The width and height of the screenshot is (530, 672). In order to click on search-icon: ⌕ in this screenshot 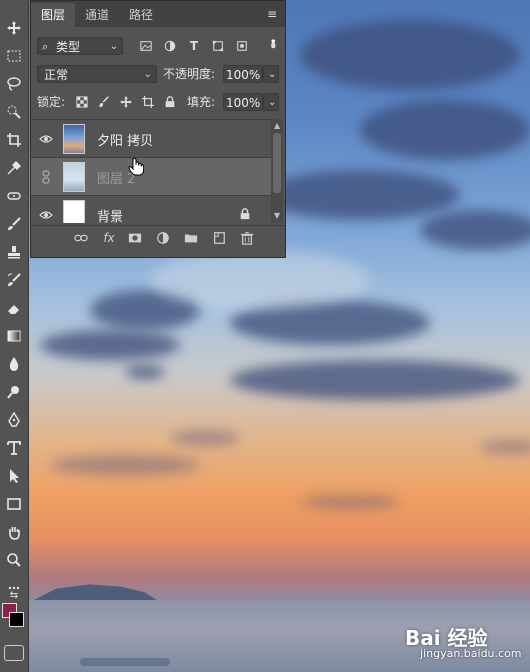, I will do `click(45, 46)`.